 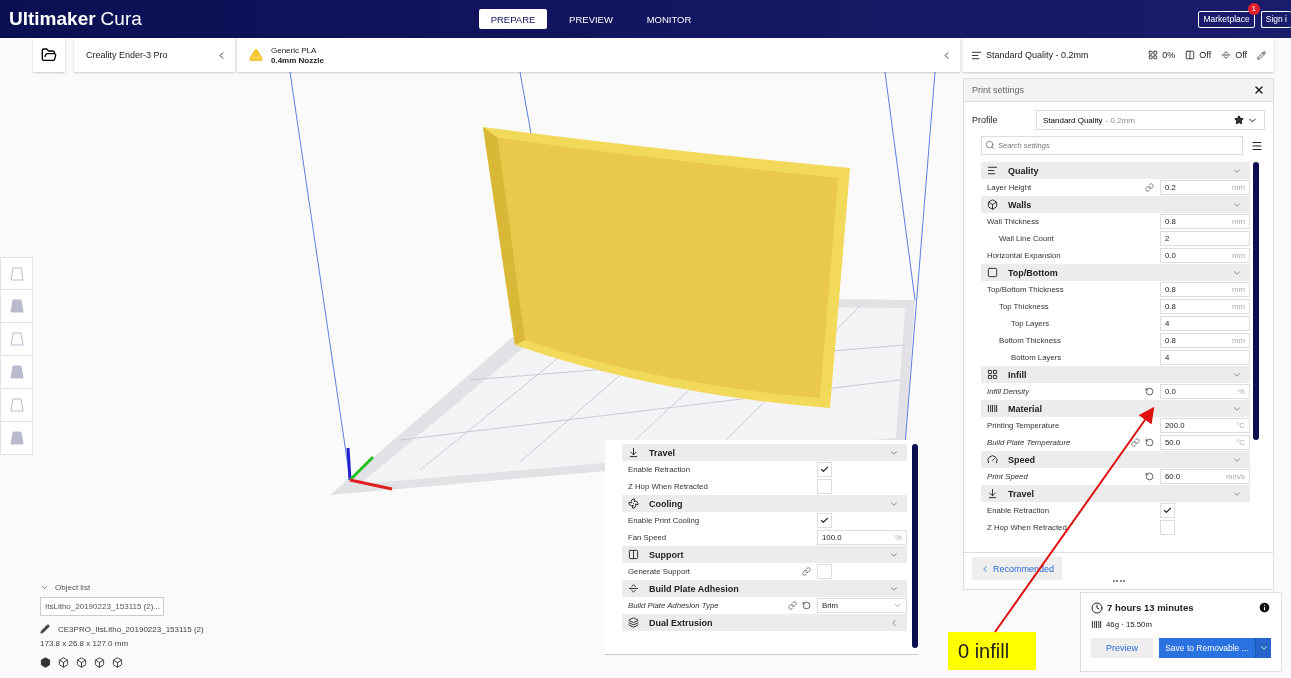 What do you see at coordinates (1264, 607) in the screenshot?
I see `info-icon` at bounding box center [1264, 607].